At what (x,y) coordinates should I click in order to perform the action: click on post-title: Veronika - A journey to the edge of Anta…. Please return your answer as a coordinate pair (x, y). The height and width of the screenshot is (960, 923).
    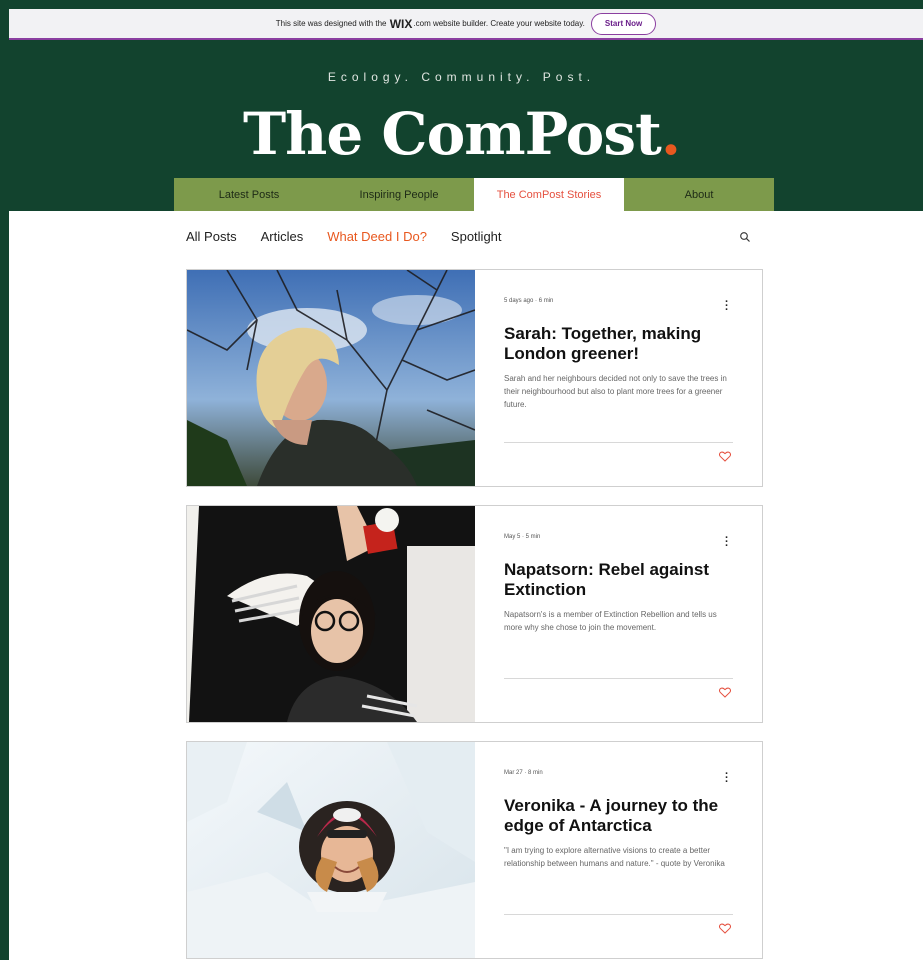
    Looking at the image, I should click on (619, 816).